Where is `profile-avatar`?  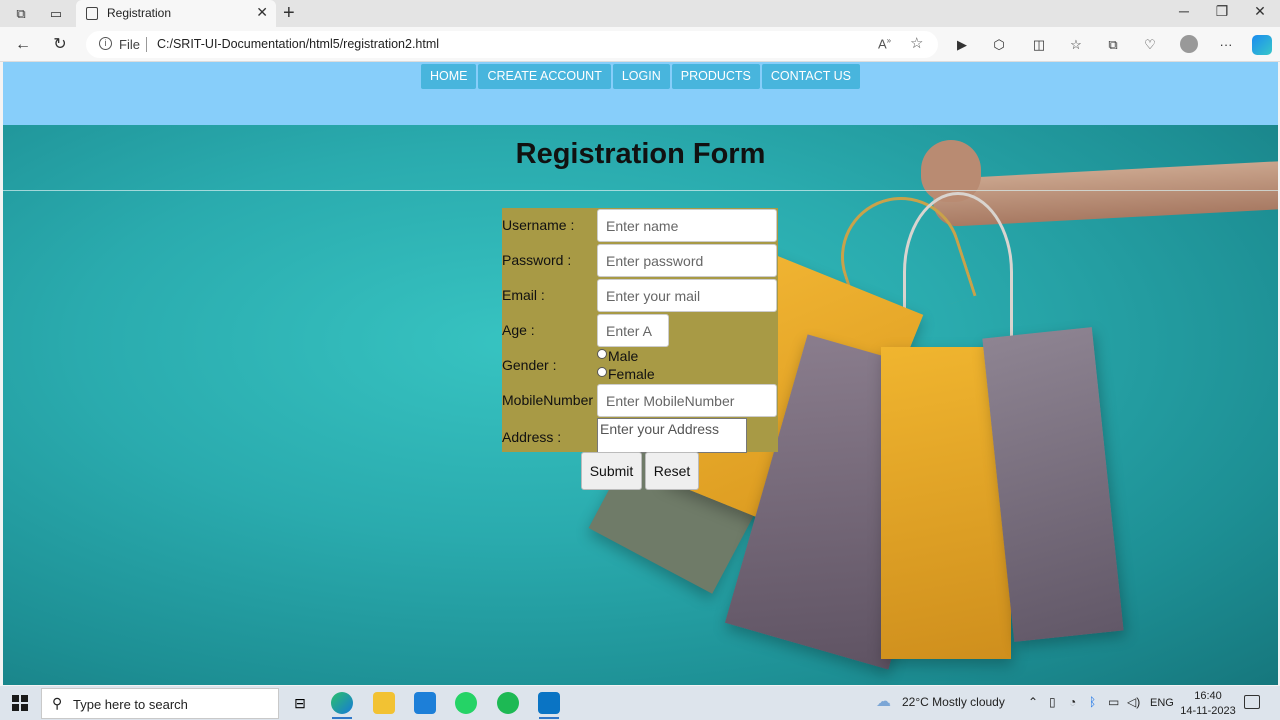 profile-avatar is located at coordinates (1189, 44).